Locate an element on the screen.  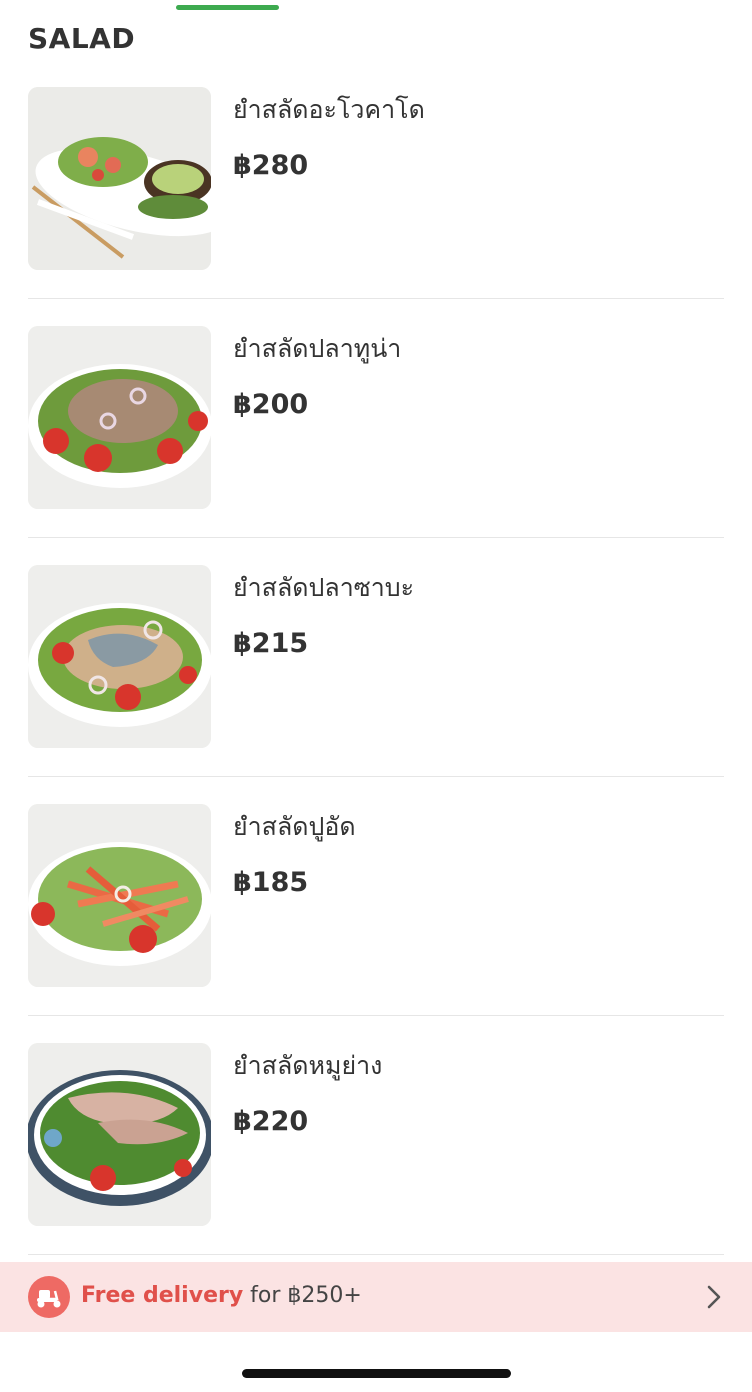
dish-name: ยำสลัดปลาทูน่า is located at coordinates (317, 348).